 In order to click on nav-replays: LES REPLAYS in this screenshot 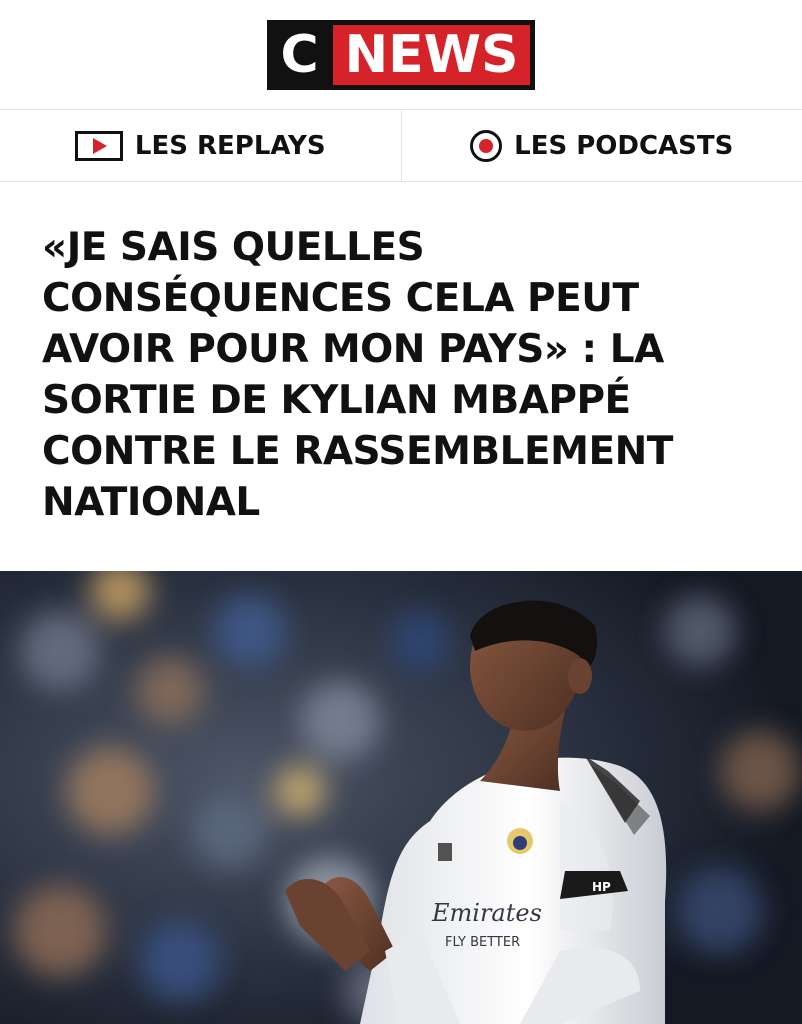, I will do `click(200, 145)`.